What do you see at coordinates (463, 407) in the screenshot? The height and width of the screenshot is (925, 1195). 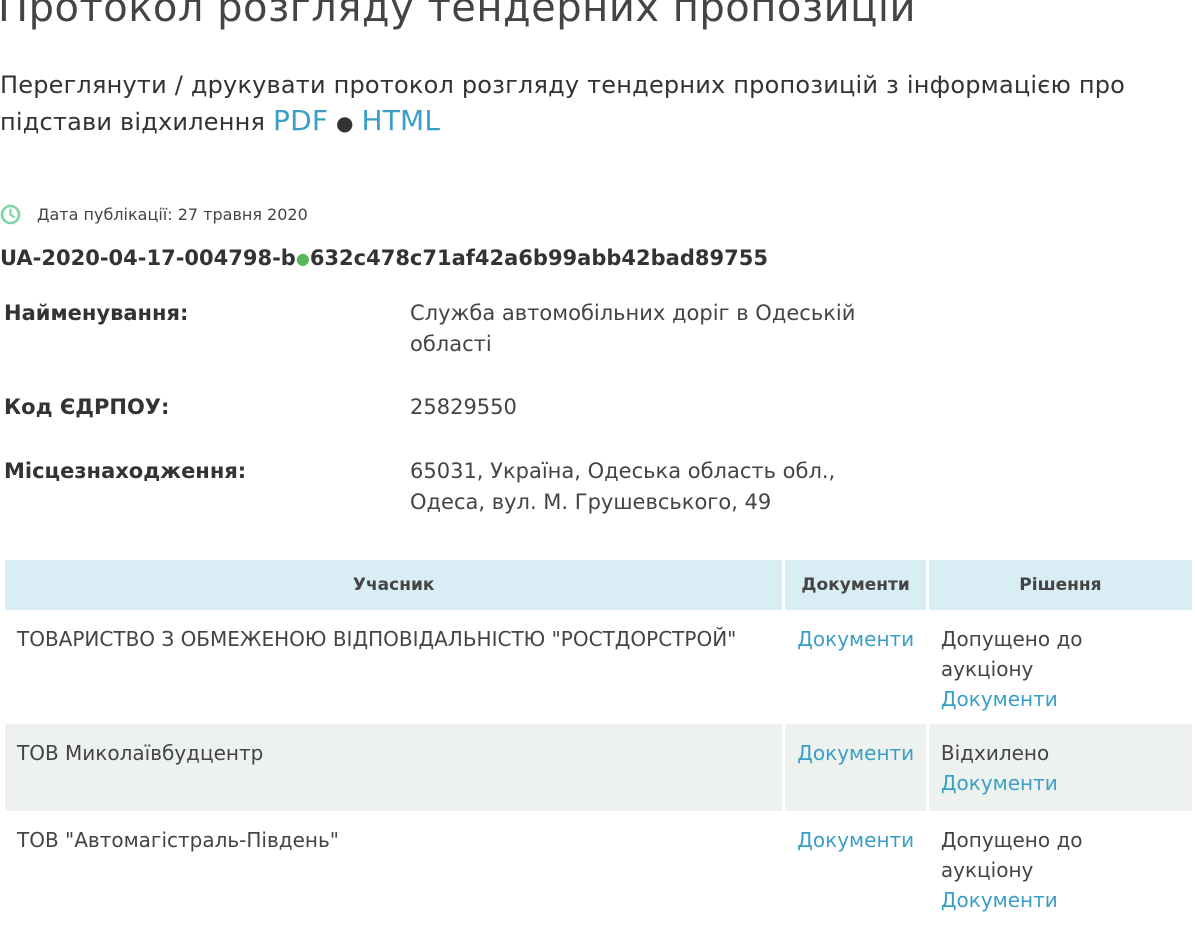 I see `code-value: 25829550` at bounding box center [463, 407].